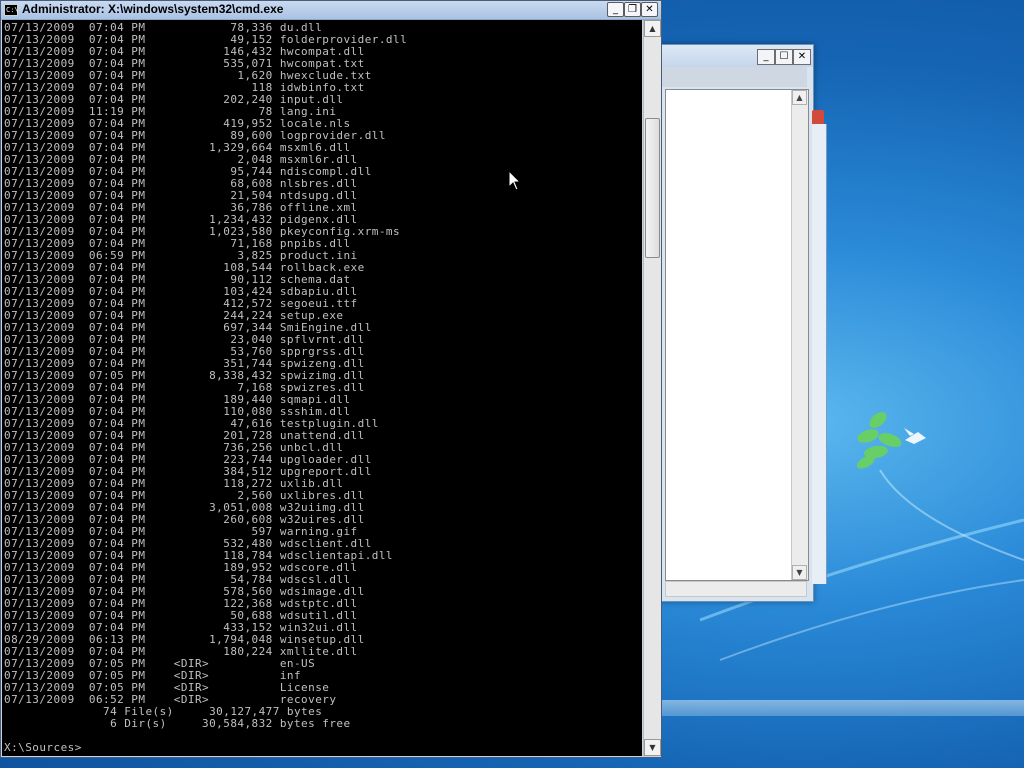  What do you see at coordinates (632, 9) in the screenshot?
I see `restore-button: ❐` at bounding box center [632, 9].